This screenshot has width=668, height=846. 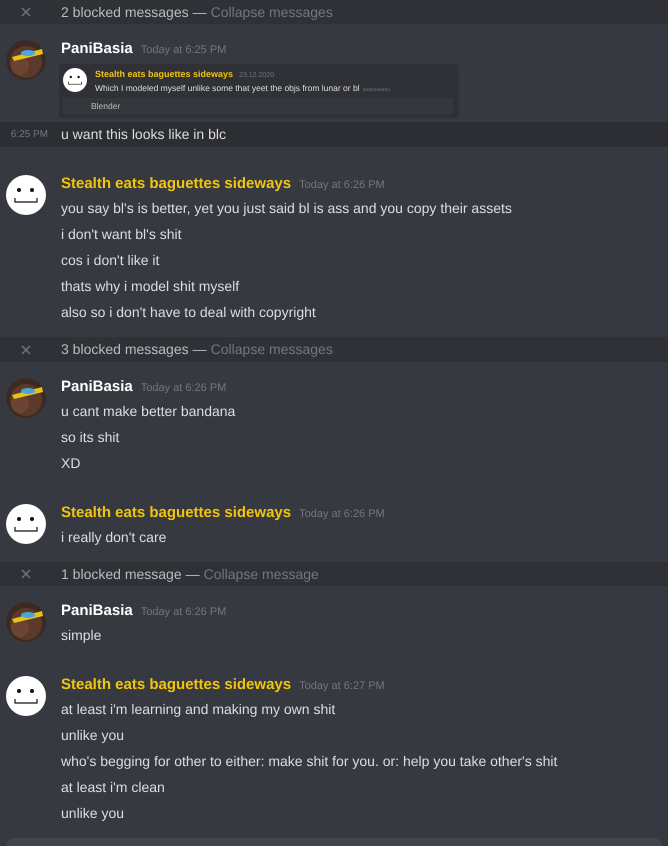 What do you see at coordinates (125, 350) in the screenshot?
I see `blocked-count: 3 blocked messages` at bounding box center [125, 350].